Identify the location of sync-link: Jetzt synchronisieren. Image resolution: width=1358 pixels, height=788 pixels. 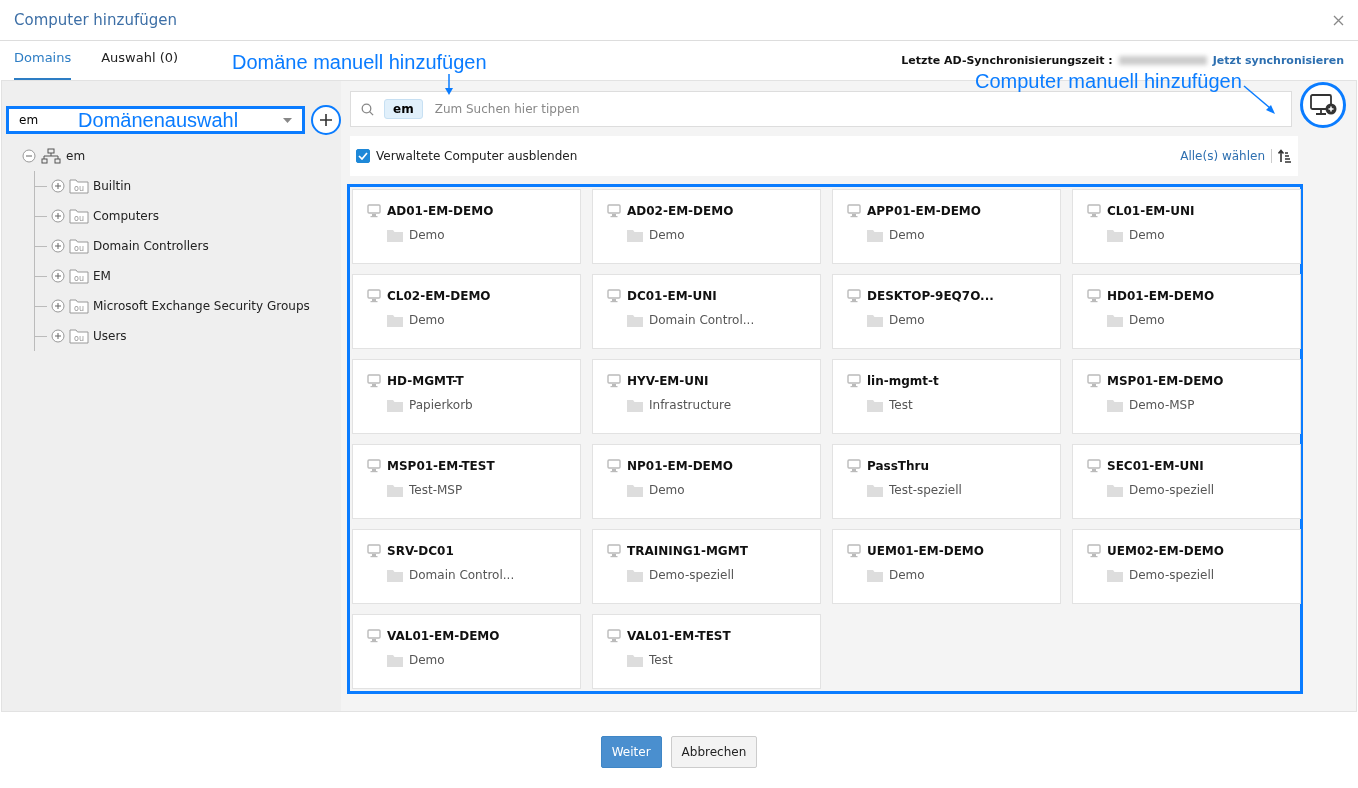
(1278, 60).